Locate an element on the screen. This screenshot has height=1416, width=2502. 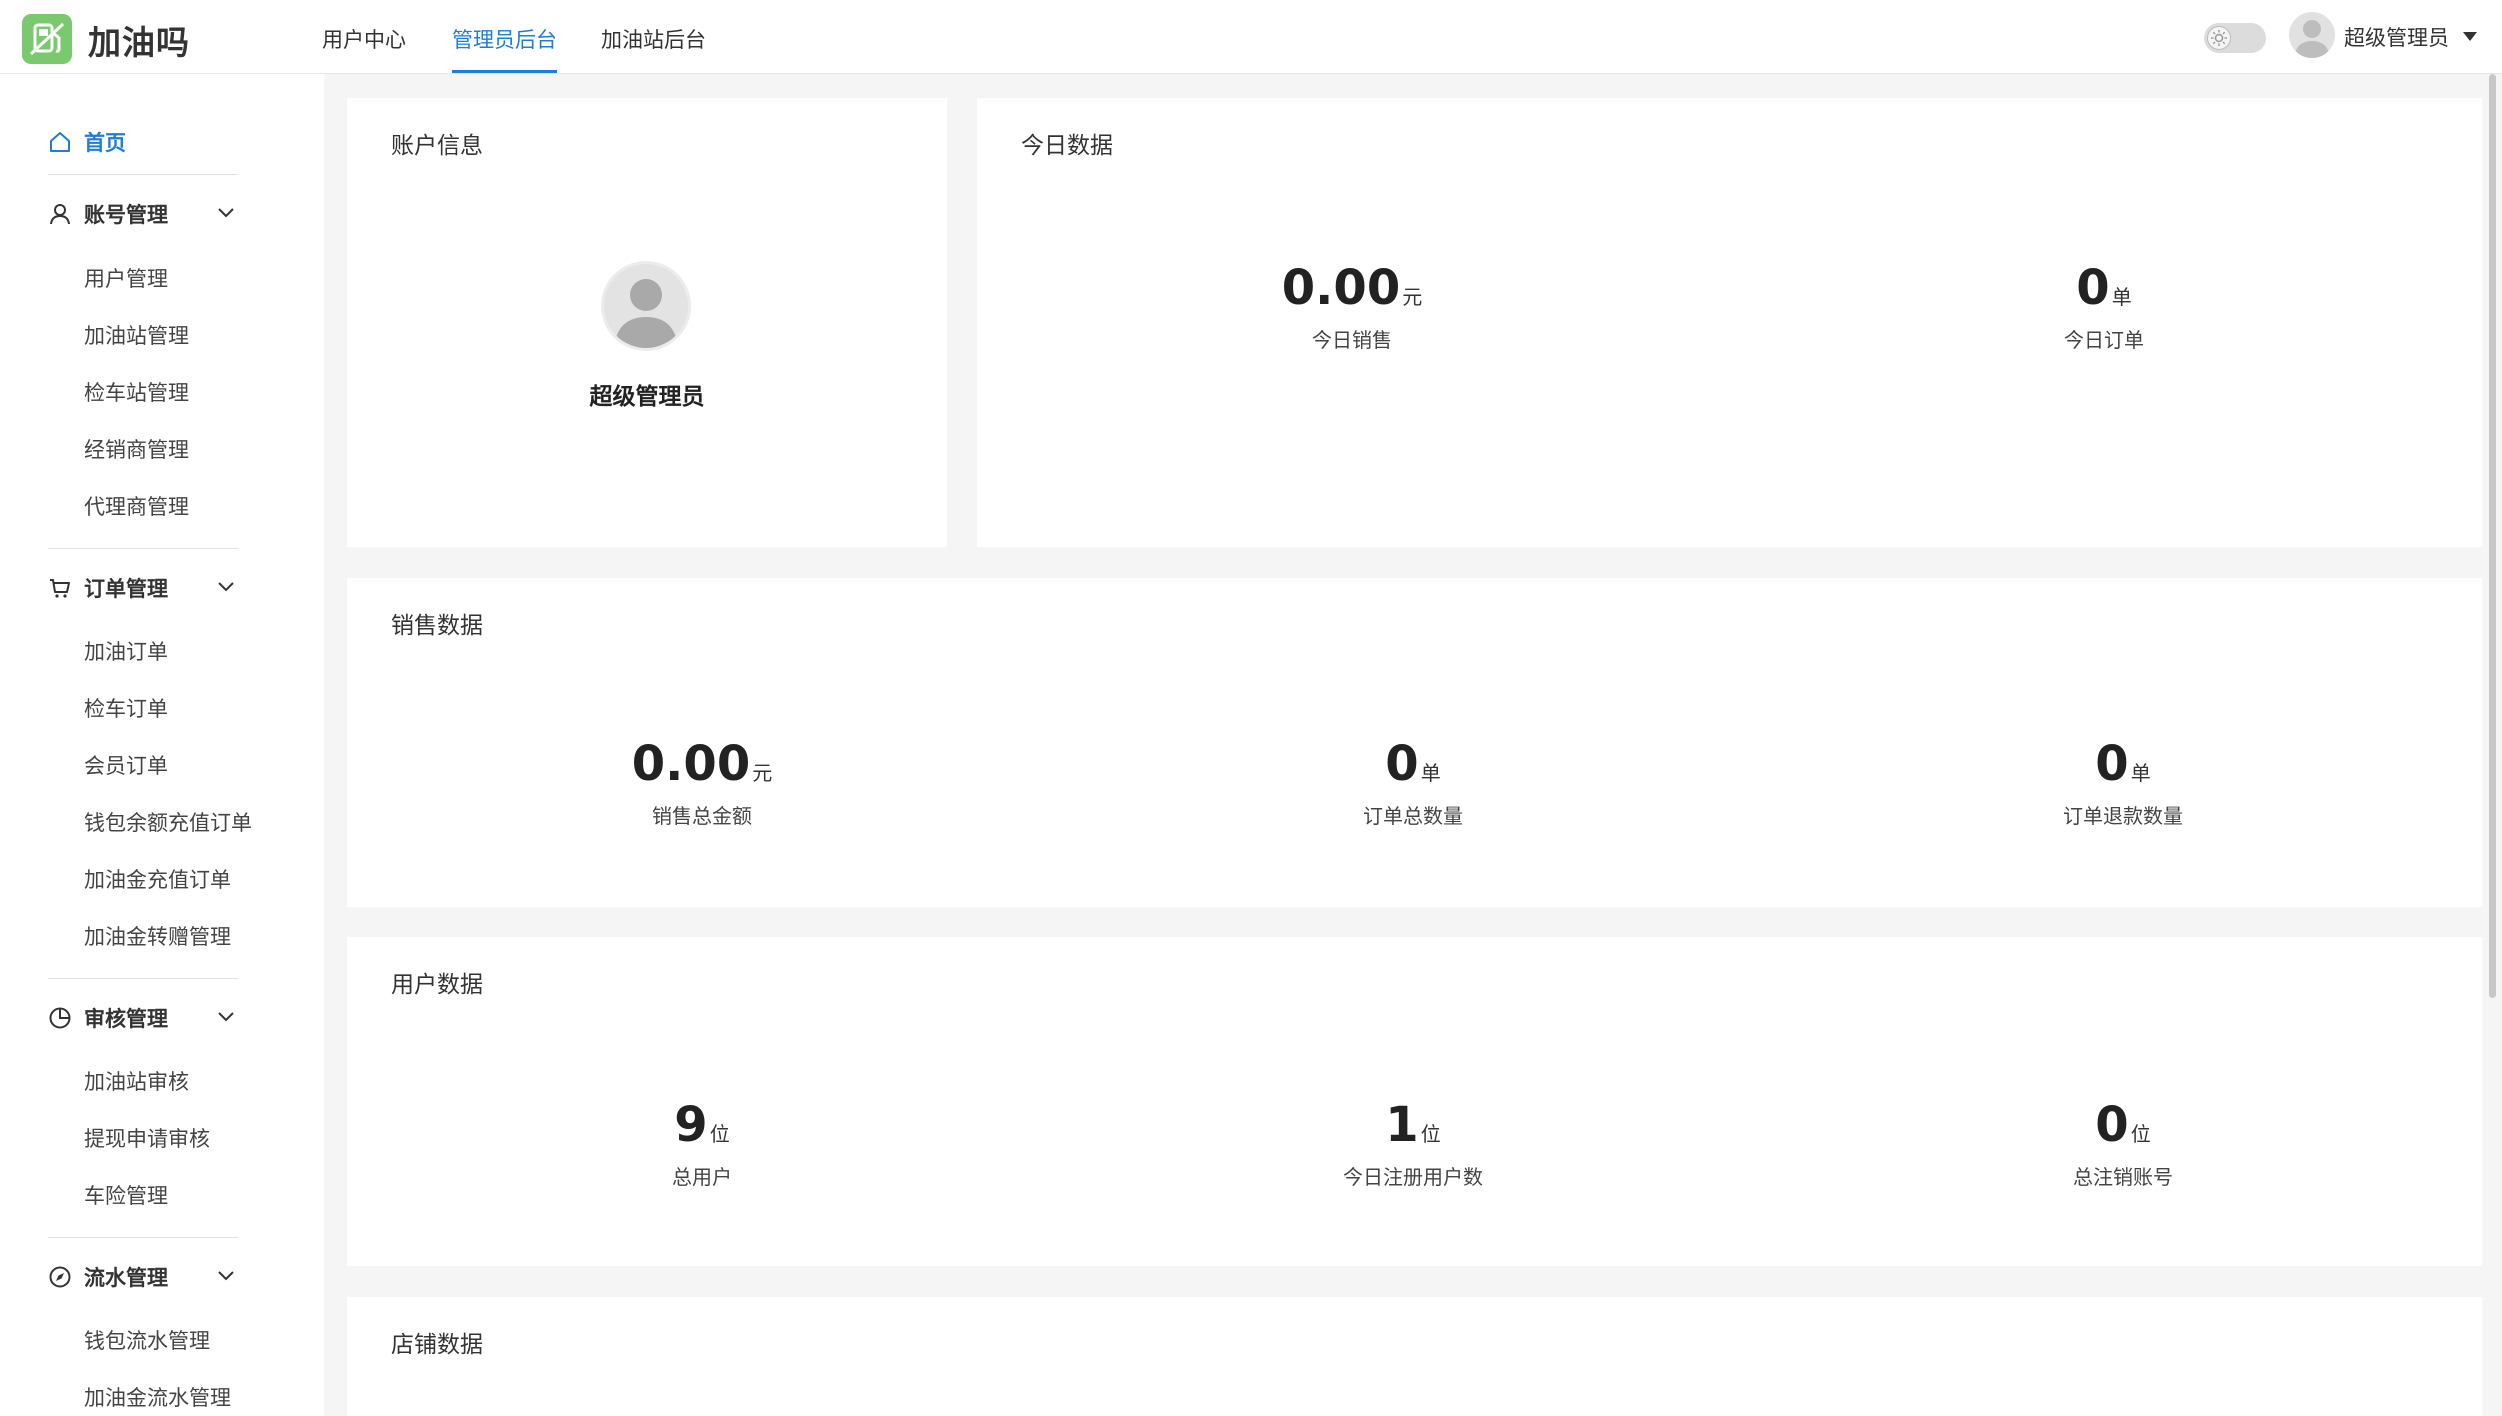
sidebar-item-gas-station-review: 加油站审核 is located at coordinates (136, 1082).